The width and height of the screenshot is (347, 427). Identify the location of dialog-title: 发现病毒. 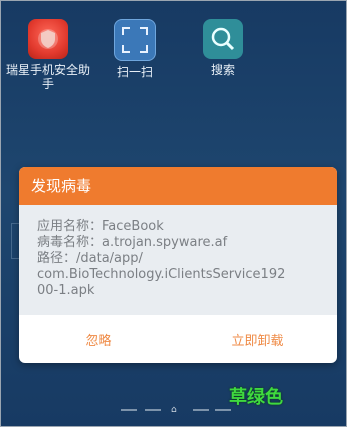
(178, 186).